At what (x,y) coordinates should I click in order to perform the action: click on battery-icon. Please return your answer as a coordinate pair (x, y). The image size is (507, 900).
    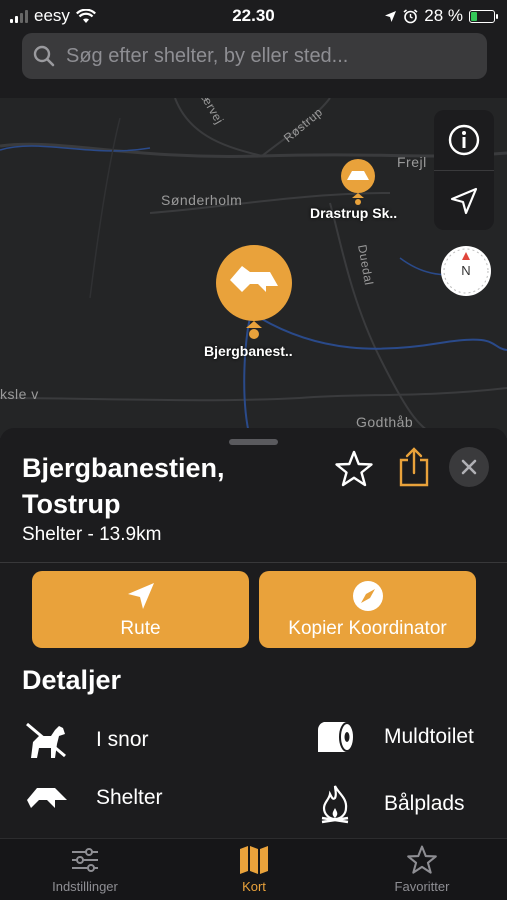
    Looking at the image, I should click on (483, 16).